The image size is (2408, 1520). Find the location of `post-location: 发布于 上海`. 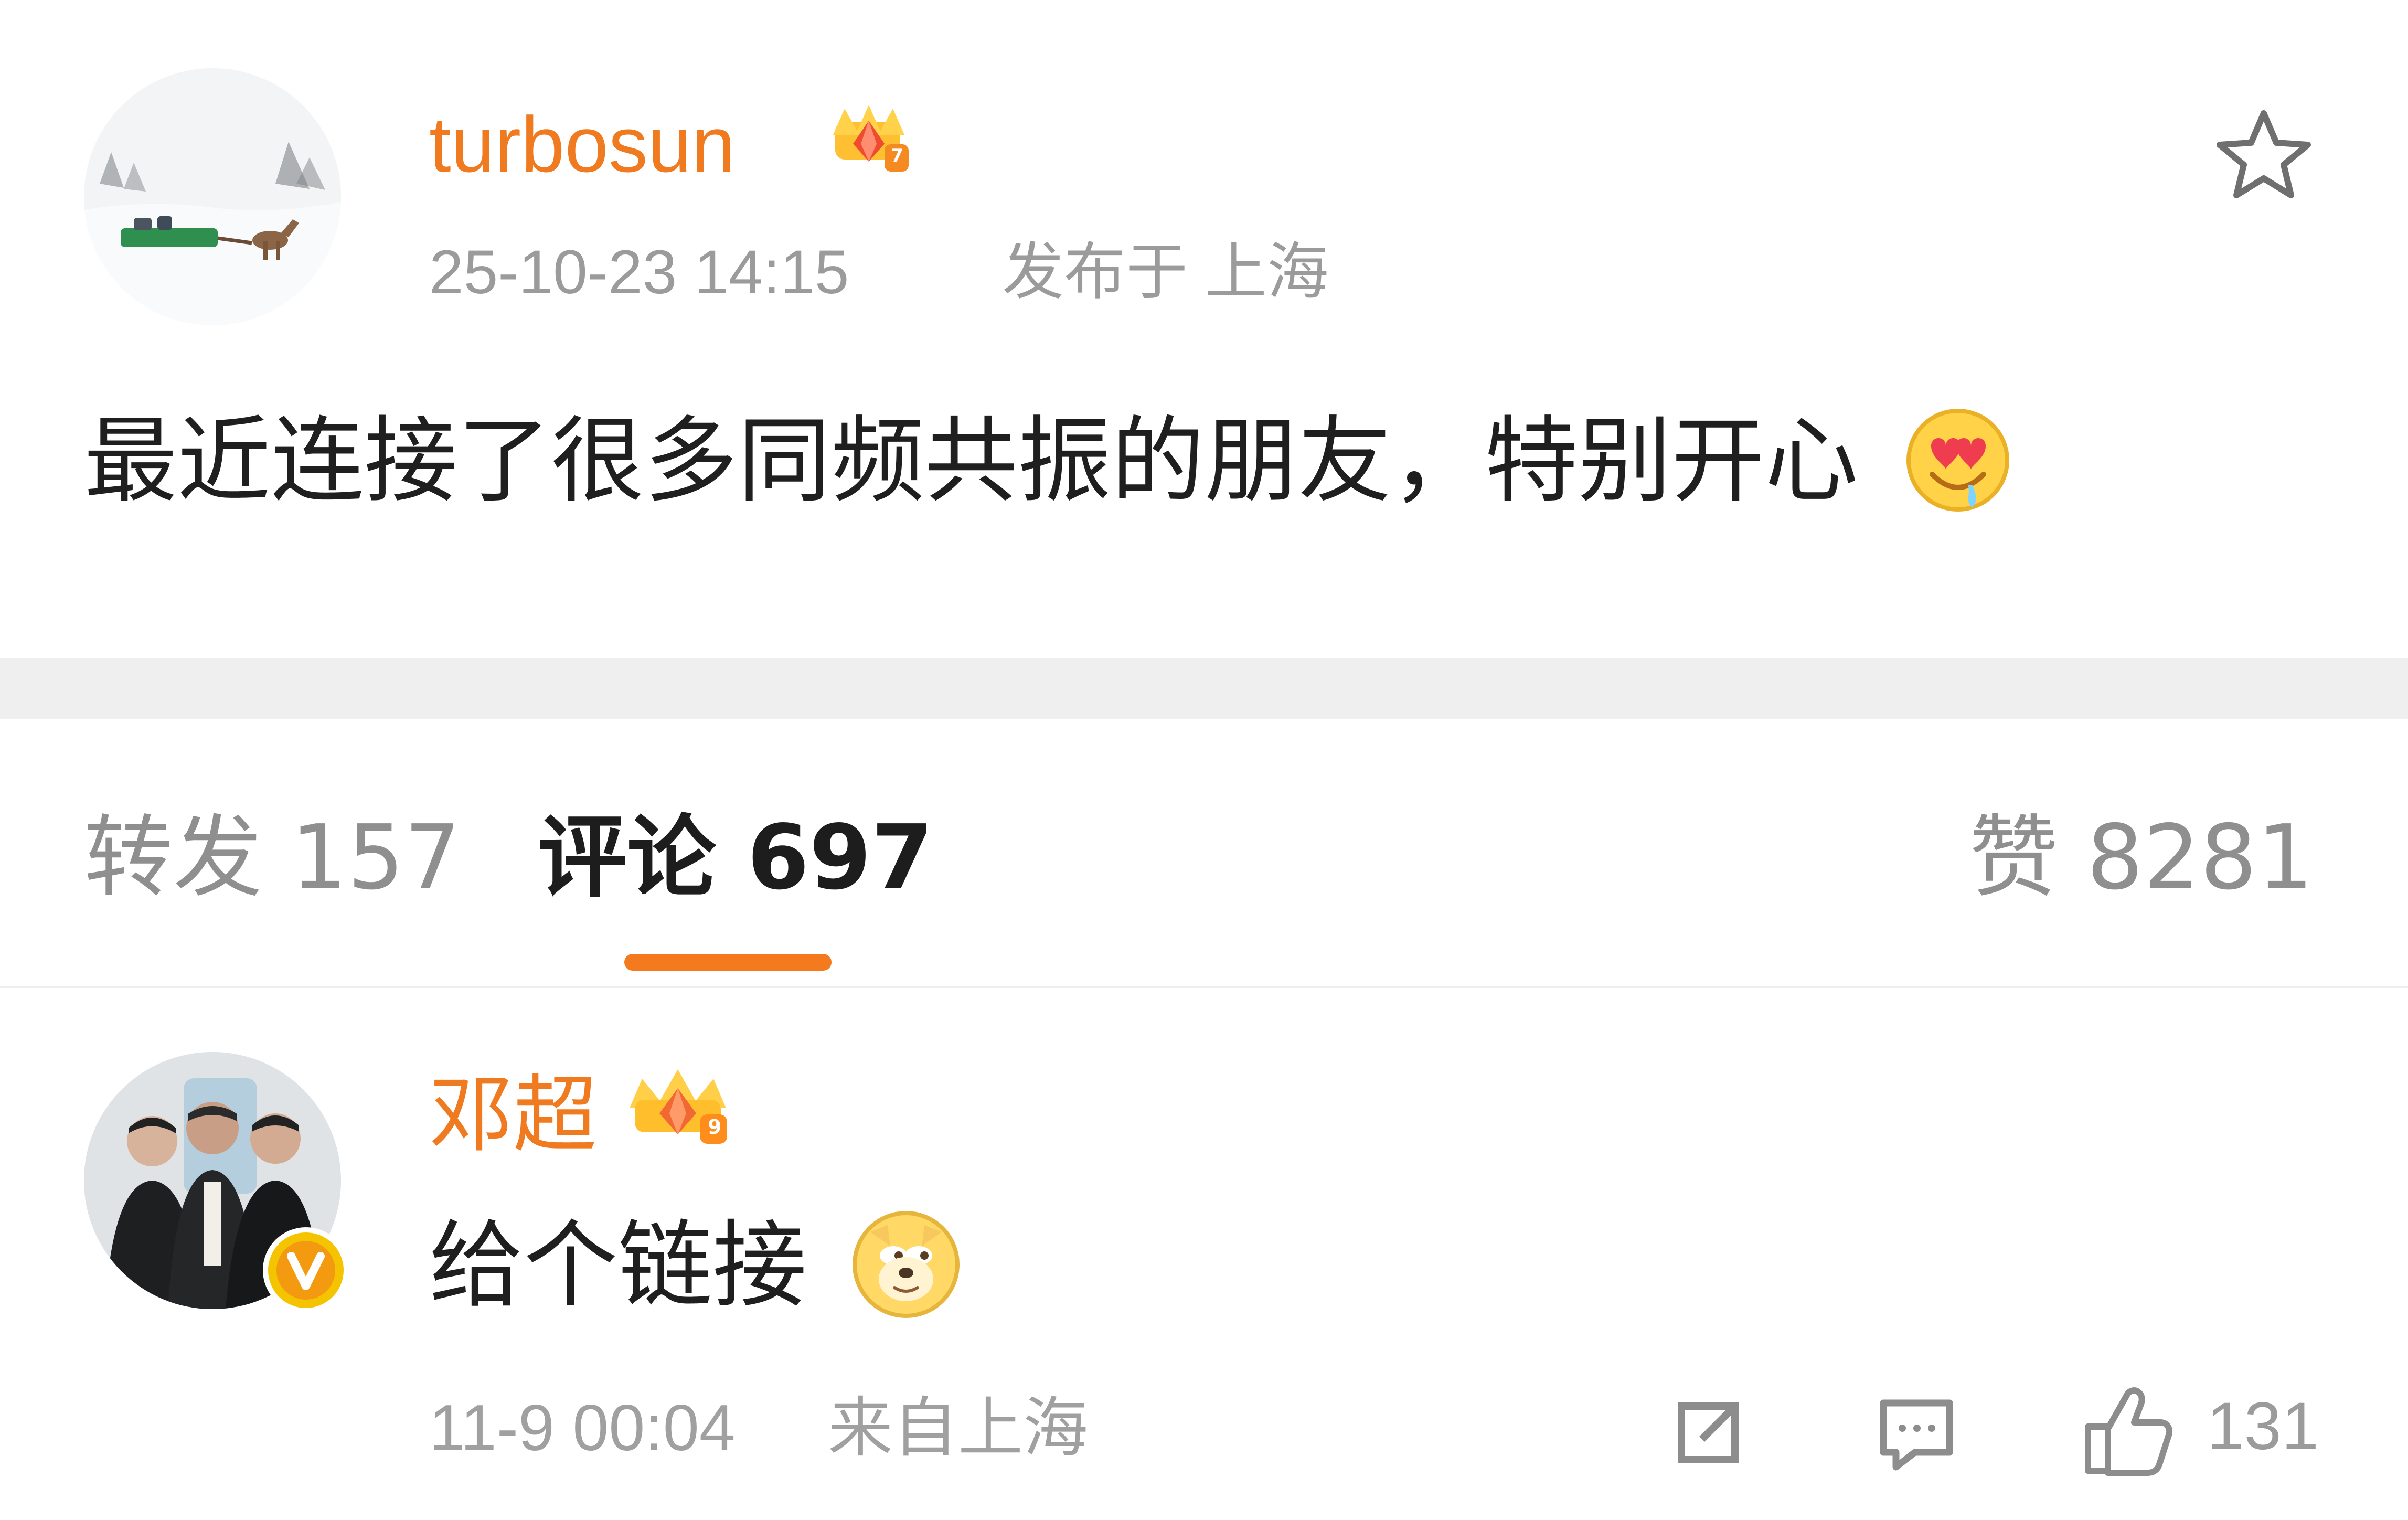

post-location: 发布于 上海 is located at coordinates (1165, 272).